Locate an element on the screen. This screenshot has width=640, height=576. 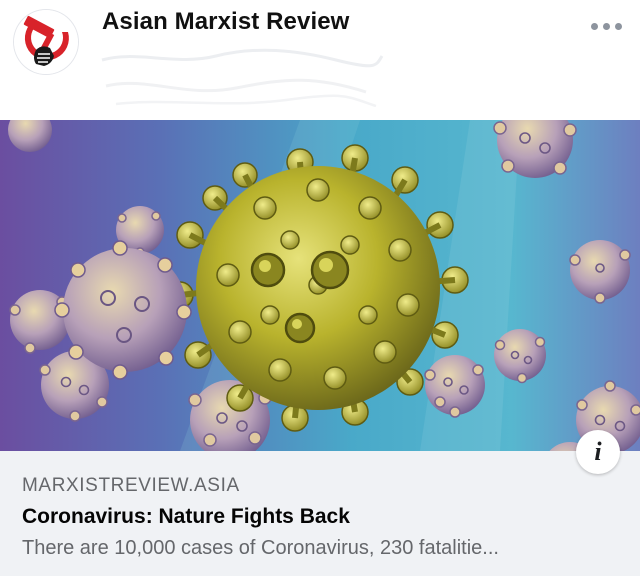
more-options-icon is located at coordinates (606, 26).